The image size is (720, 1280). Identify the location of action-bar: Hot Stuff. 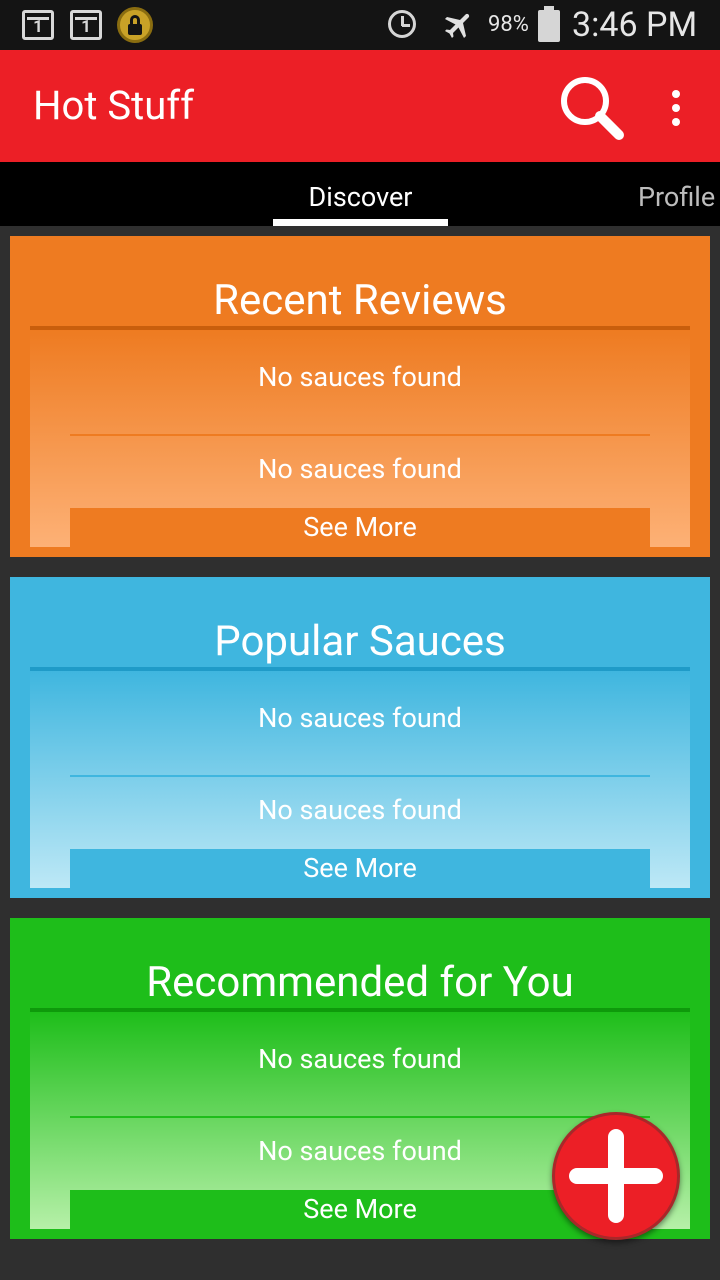
(360, 106).